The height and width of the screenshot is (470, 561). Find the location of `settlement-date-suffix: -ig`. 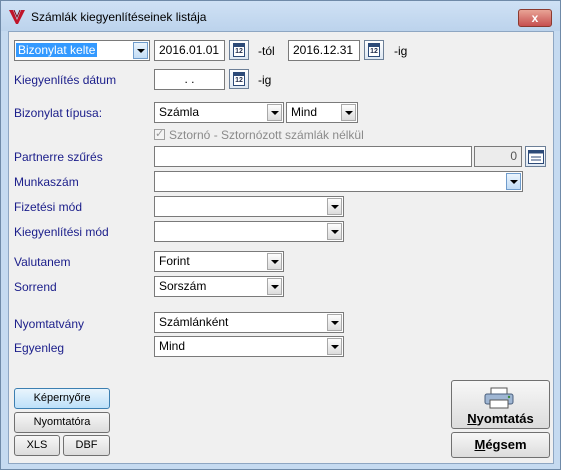

settlement-date-suffix: -ig is located at coordinates (265, 80).